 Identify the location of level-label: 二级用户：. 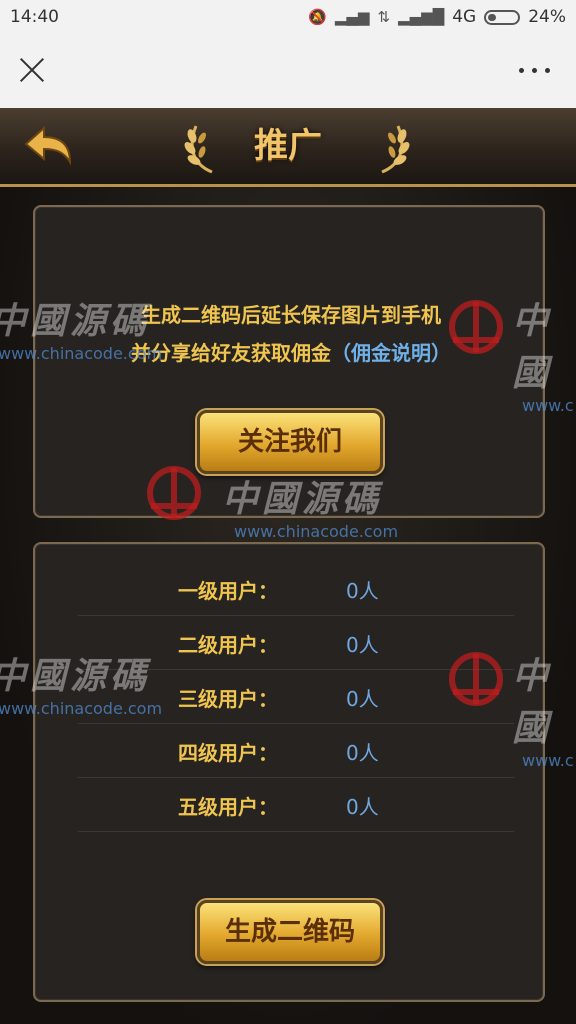
(228, 645).